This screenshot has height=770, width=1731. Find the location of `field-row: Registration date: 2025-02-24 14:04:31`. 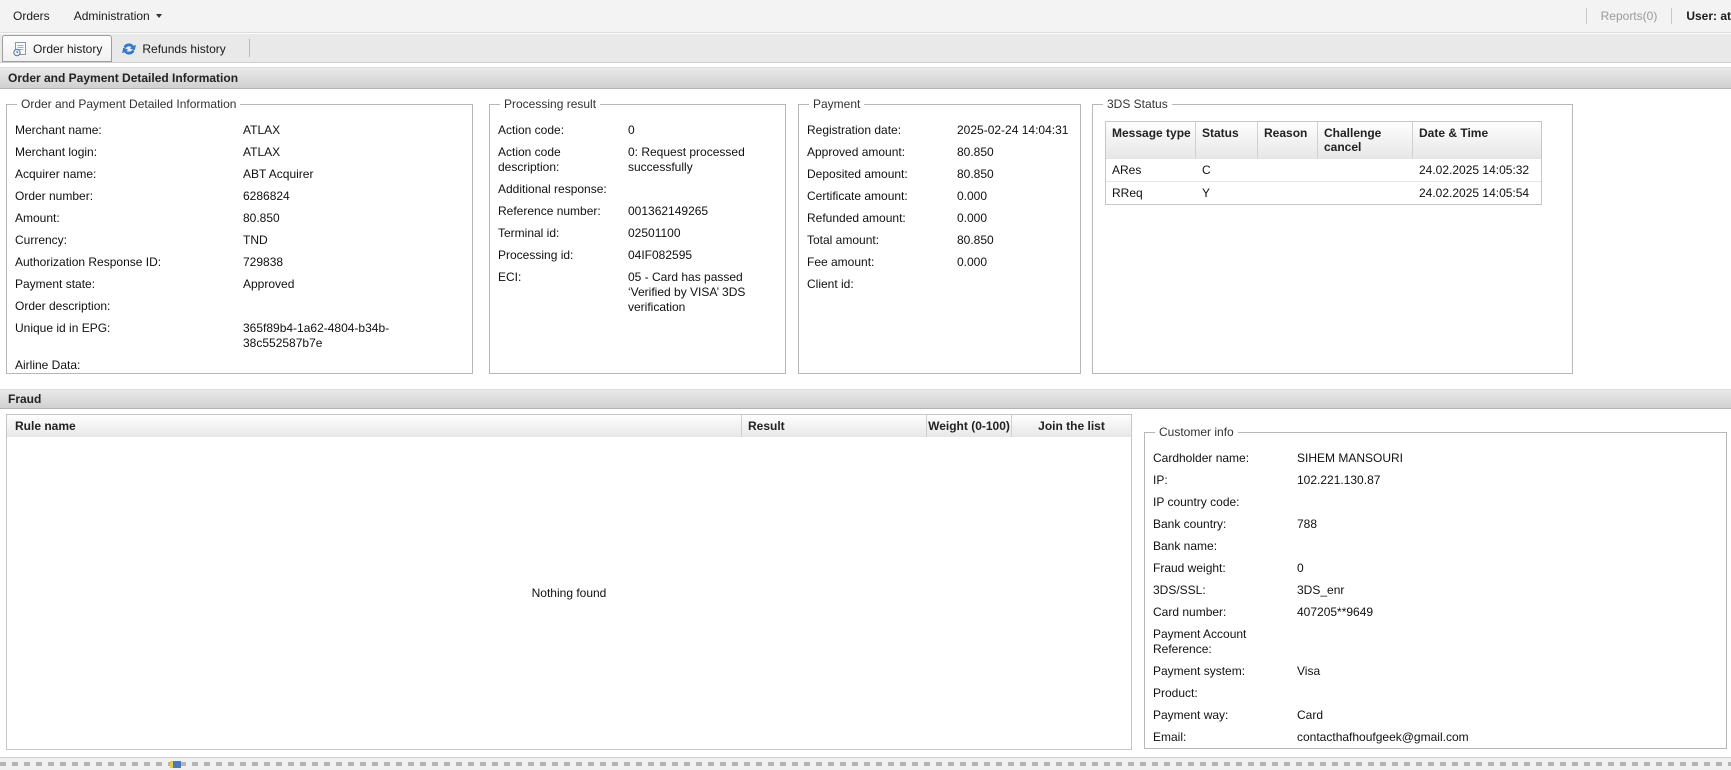

field-row: Registration date: 2025-02-24 14:04:31 is located at coordinates (939, 130).